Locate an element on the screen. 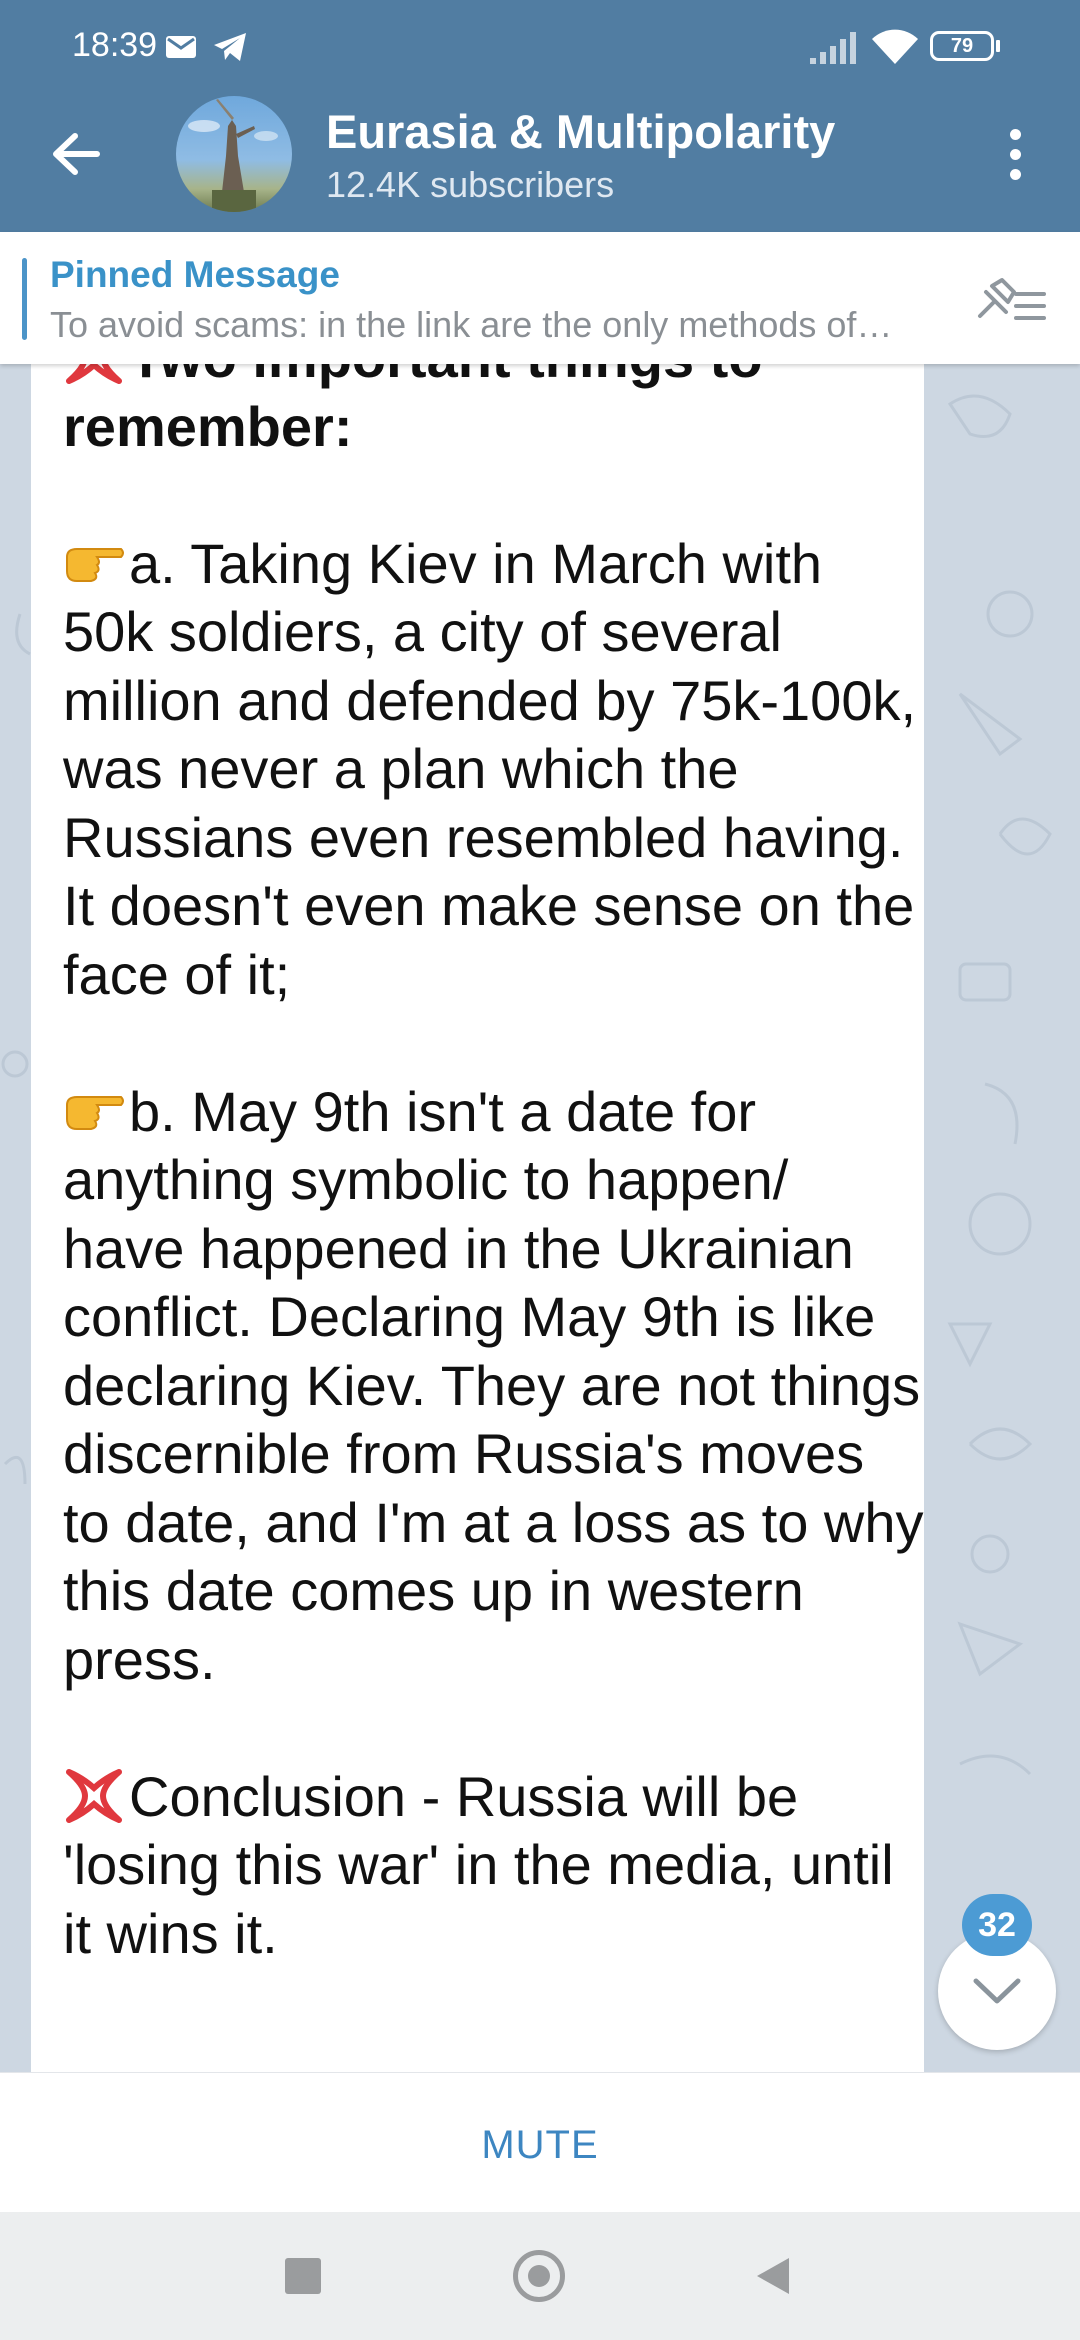  more-vertical-icon is located at coordinates (1015, 154).